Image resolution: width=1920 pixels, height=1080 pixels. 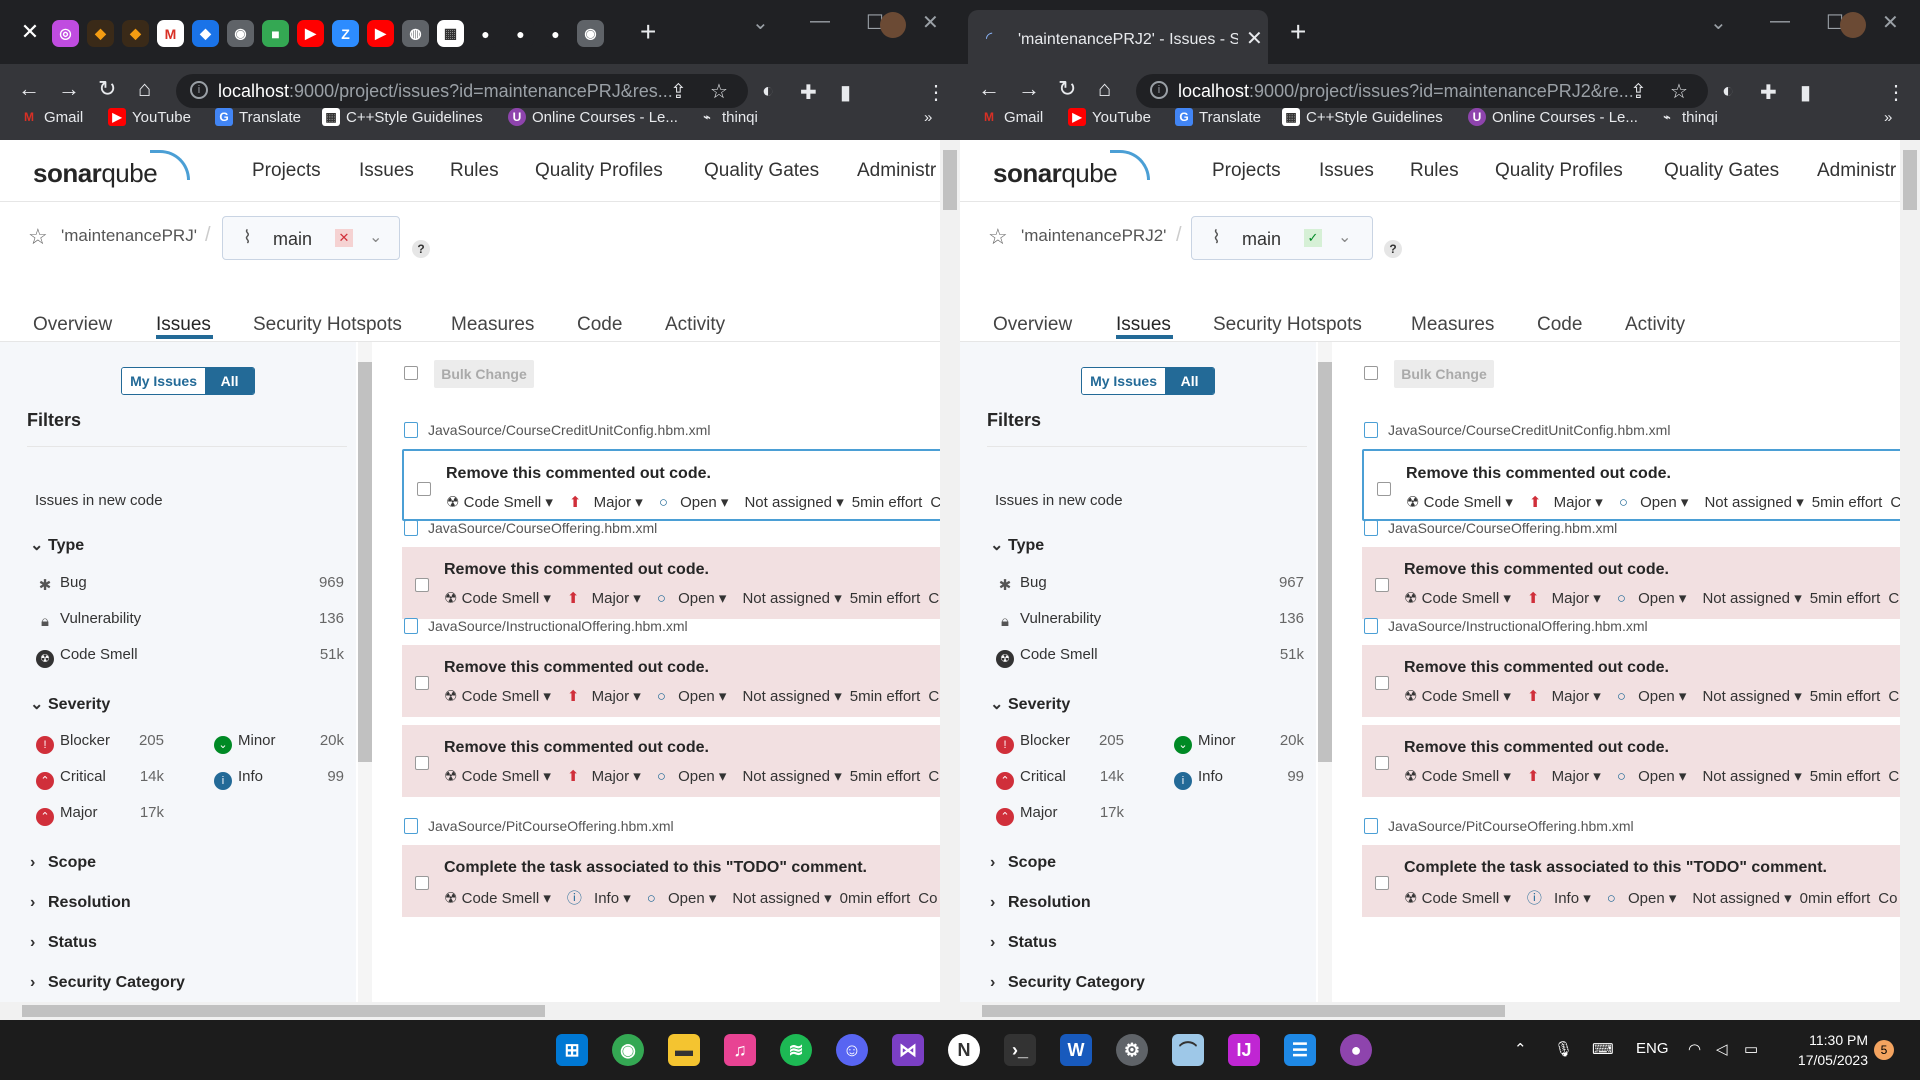 I want to click on battery-icon: ▭, so click(x=1751, y=1049).